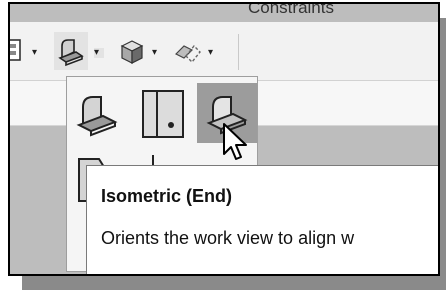 Image resolution: width=446 pixels, height=291 pixels. I want to click on view-orientation-dropdown-caret: ▾, so click(99, 53).